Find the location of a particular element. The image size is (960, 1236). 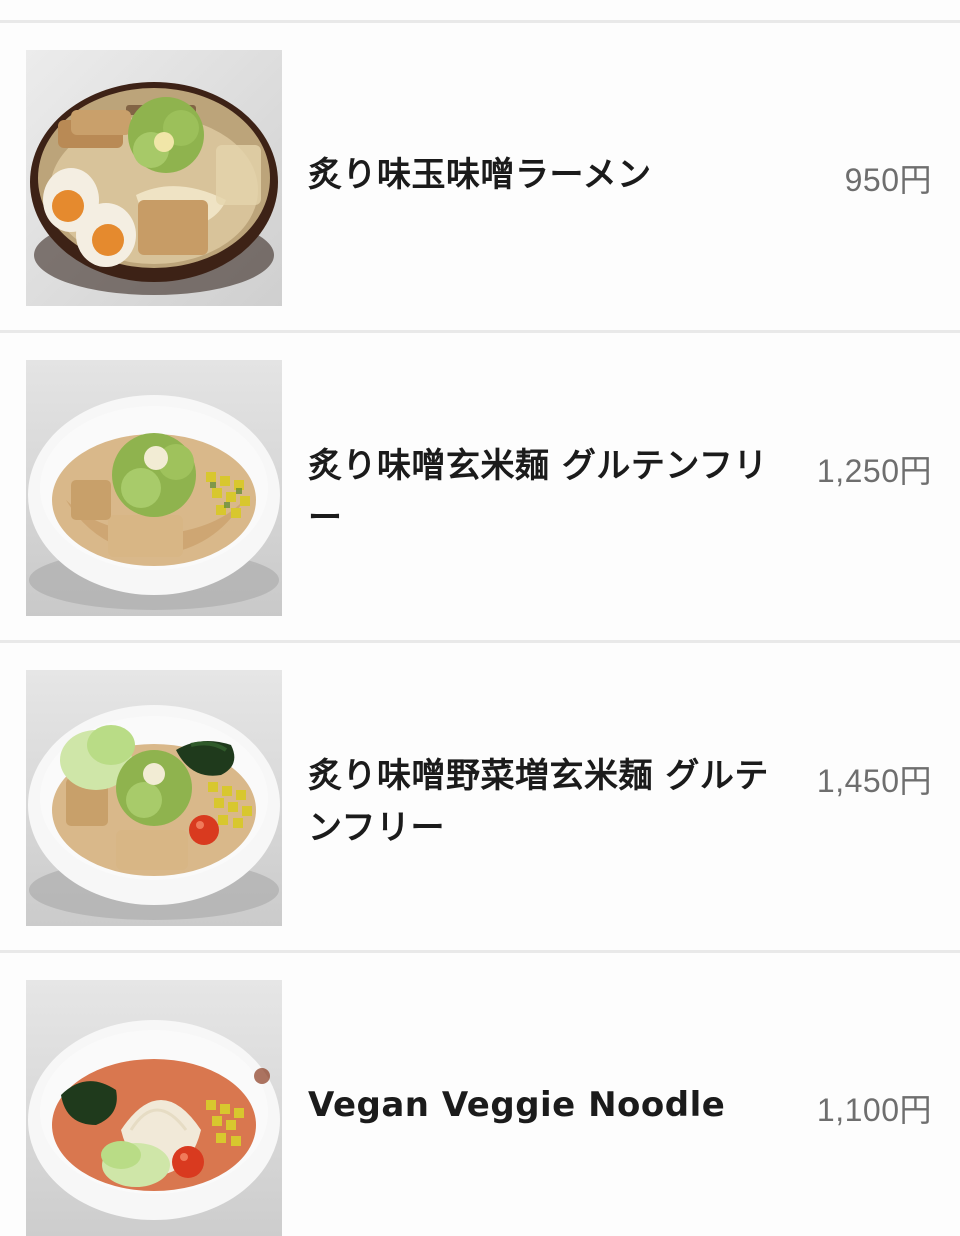

vegan-veggie-noodle-photo is located at coordinates (154, 1108).